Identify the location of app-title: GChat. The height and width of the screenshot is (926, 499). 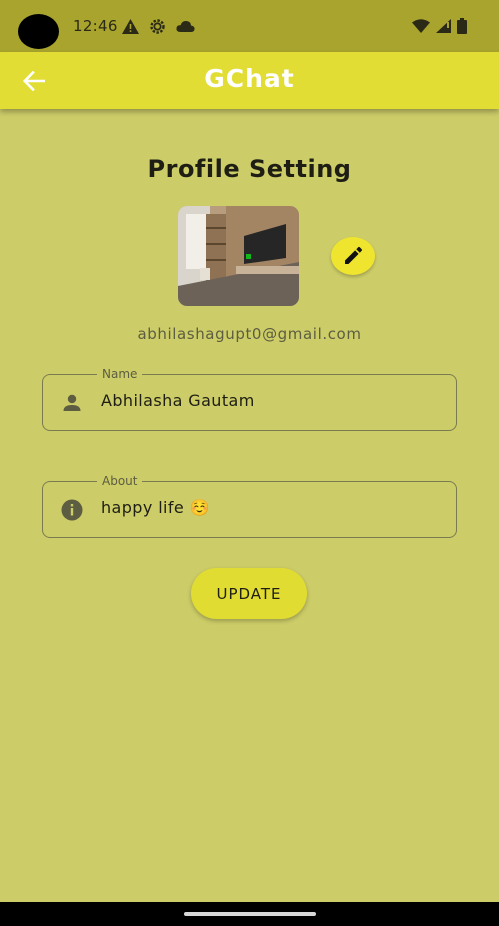
(249, 78).